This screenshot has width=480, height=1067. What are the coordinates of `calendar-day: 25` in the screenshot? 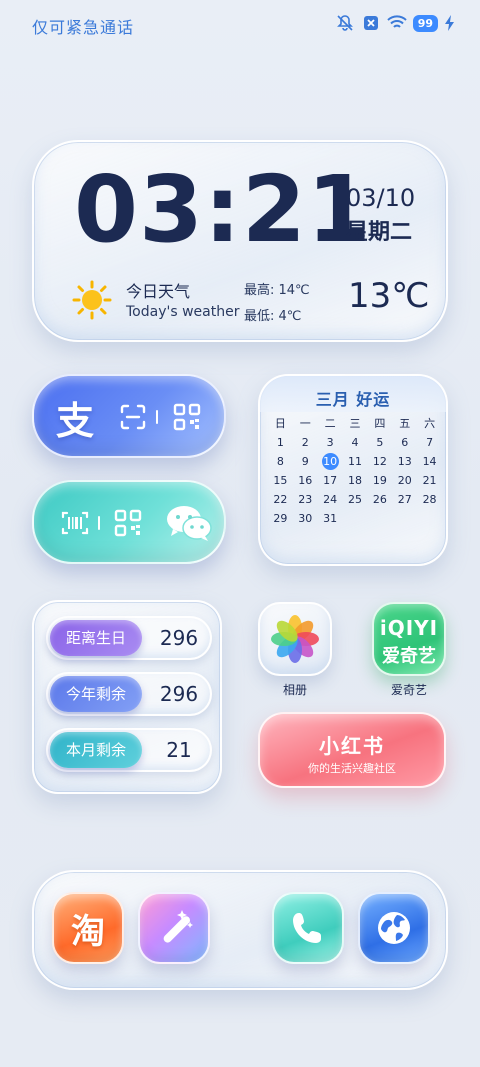 It's located at (354, 499).